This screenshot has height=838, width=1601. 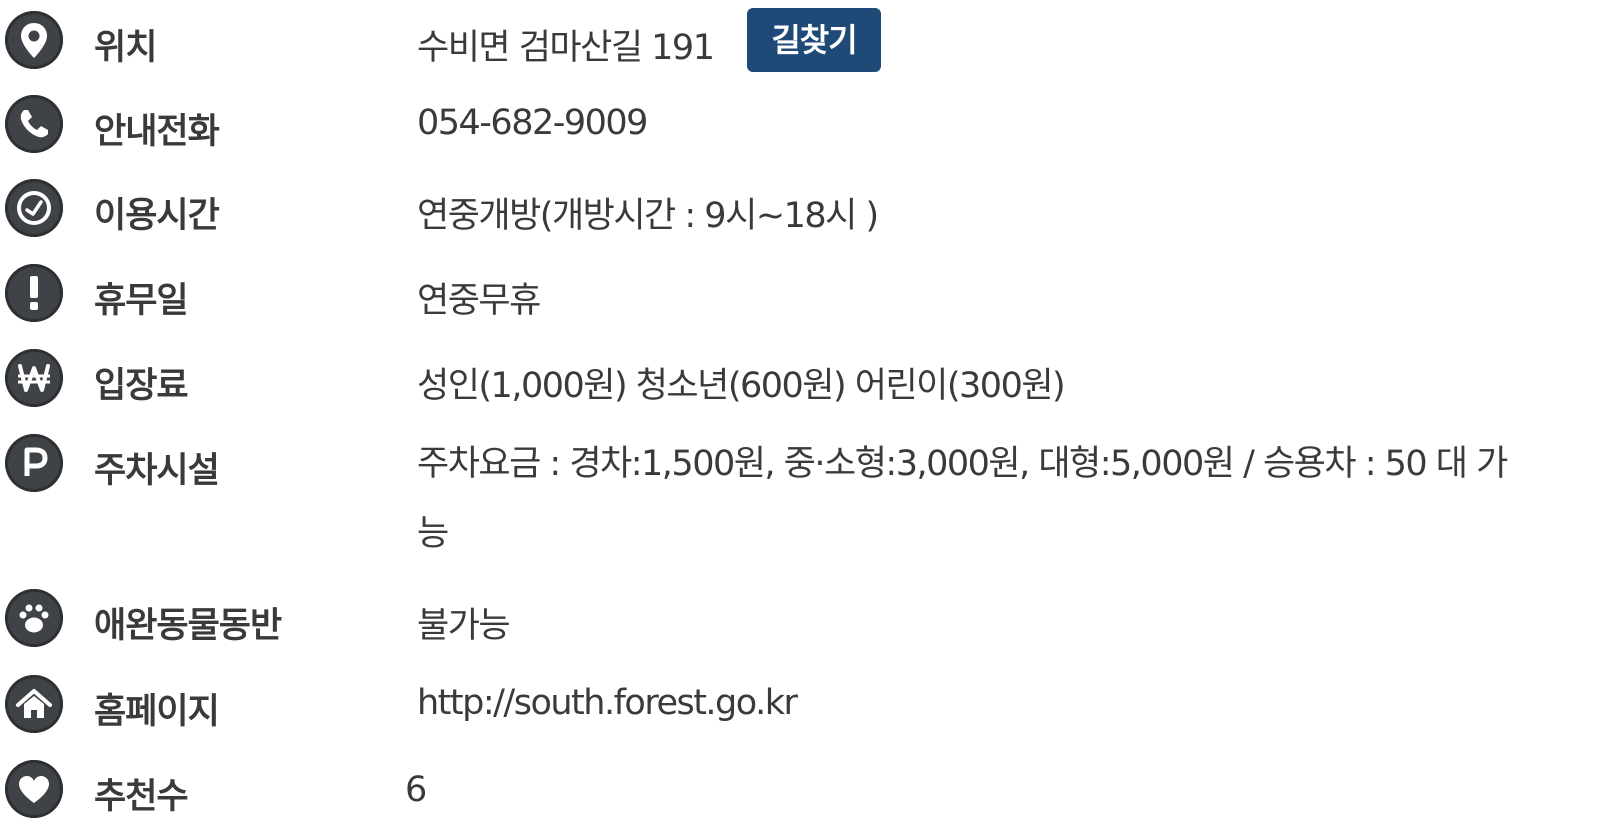 I want to click on map-pin-icon, so click(x=34, y=40).